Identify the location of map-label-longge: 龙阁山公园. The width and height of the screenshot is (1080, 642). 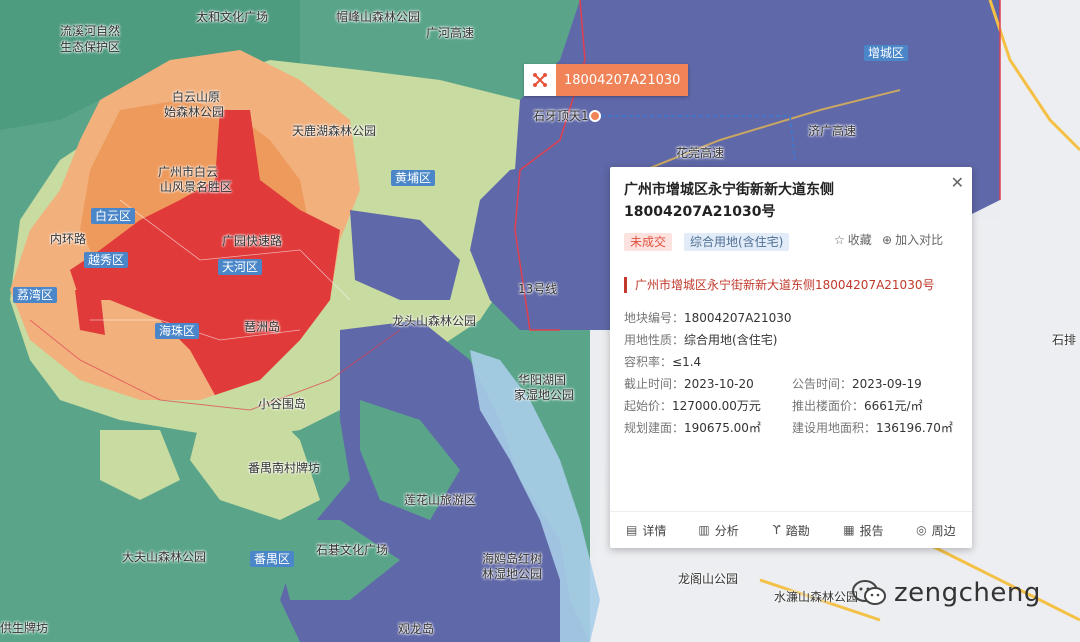
(708, 579).